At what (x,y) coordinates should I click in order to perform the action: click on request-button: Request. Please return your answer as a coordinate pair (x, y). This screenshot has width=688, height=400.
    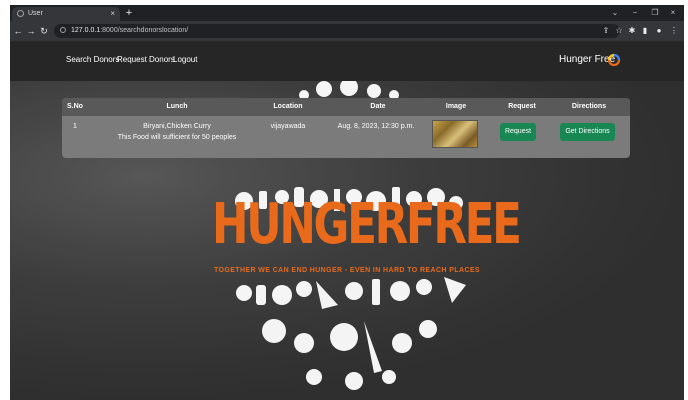
    Looking at the image, I should click on (518, 132).